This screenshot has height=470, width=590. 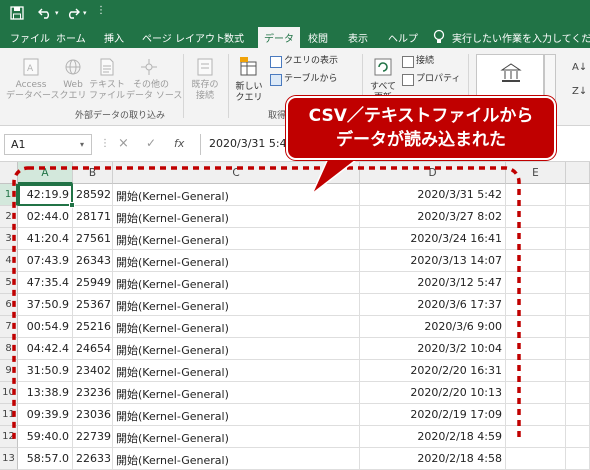 I want to click on callout-line-1: CSV／テキストファイルから, so click(x=421, y=116).